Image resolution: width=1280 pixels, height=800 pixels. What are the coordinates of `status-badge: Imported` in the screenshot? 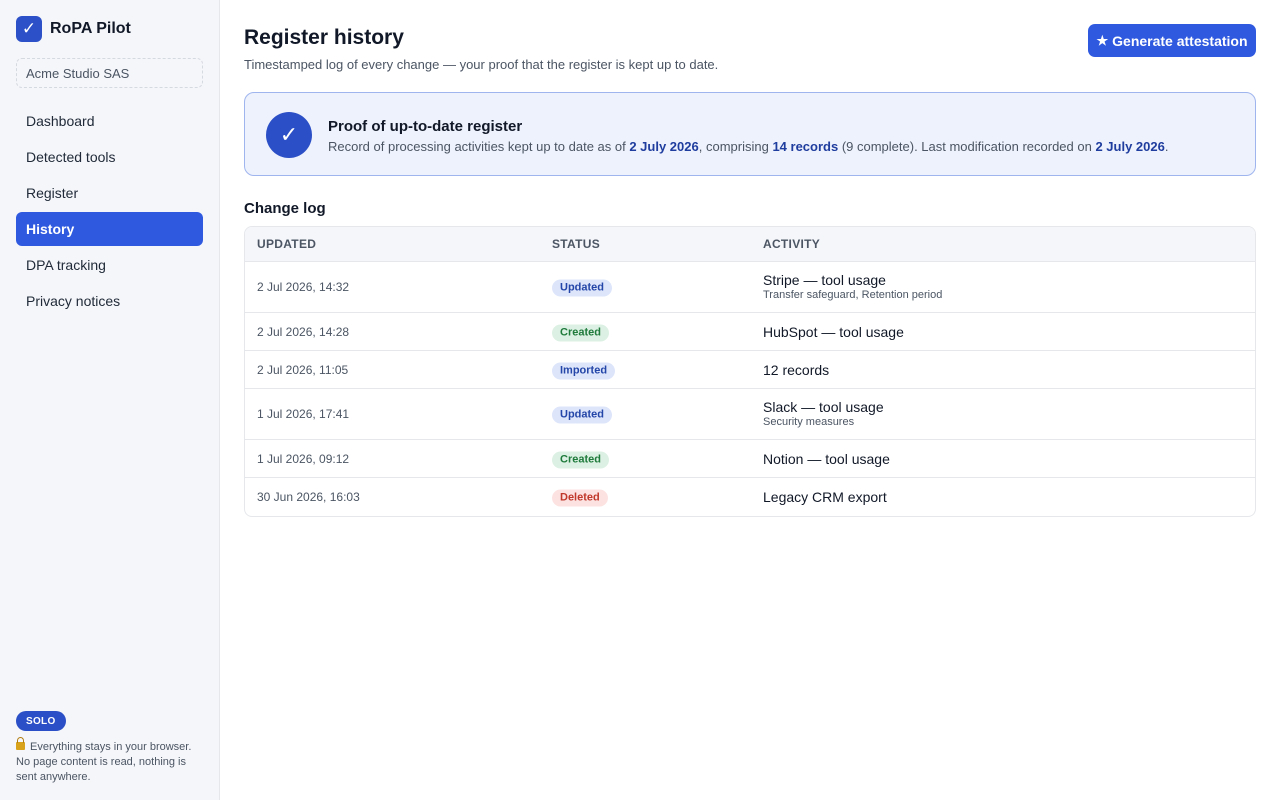 It's located at (584, 370).